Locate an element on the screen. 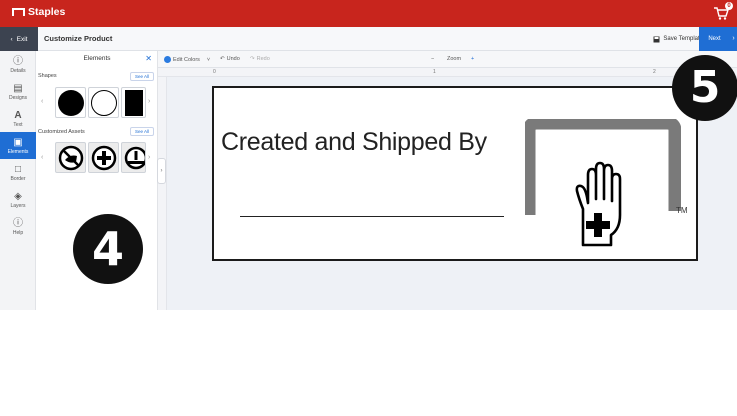 The height and width of the screenshot is (416, 737). exit-label: Exit is located at coordinates (22, 39).